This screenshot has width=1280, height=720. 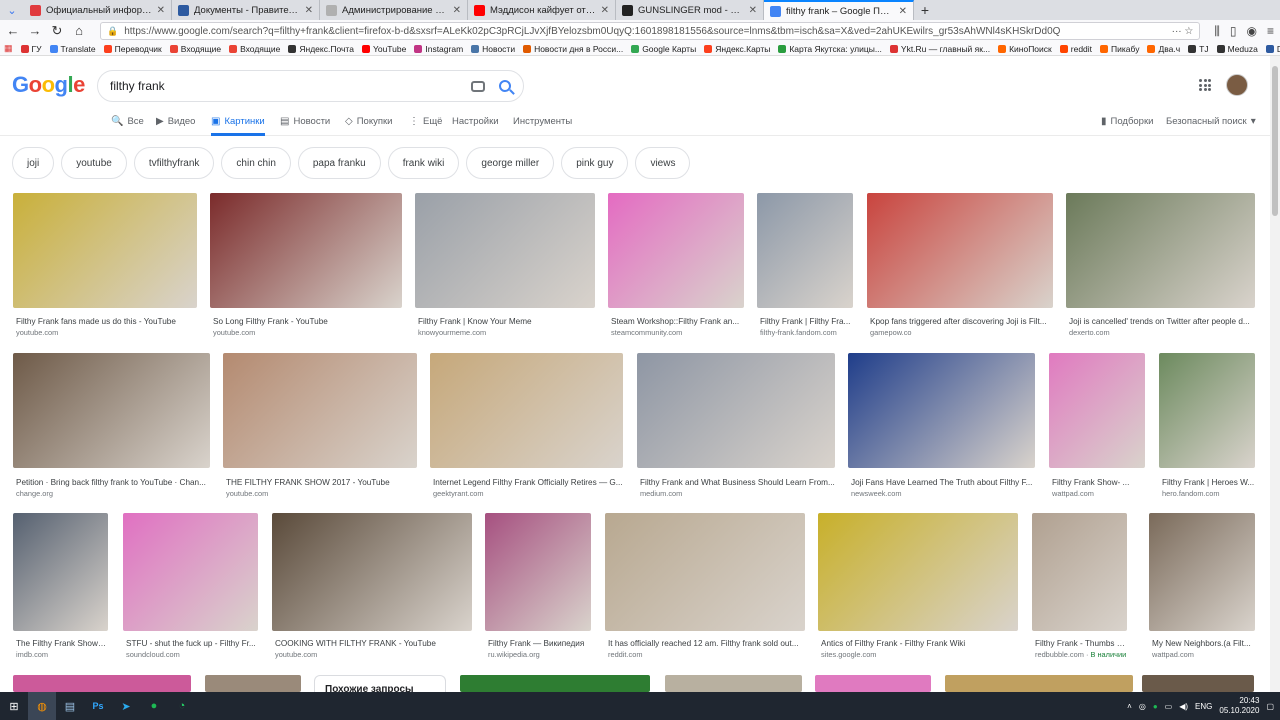 I want to click on bookmark-item: Translate, so click(x=72, y=49).